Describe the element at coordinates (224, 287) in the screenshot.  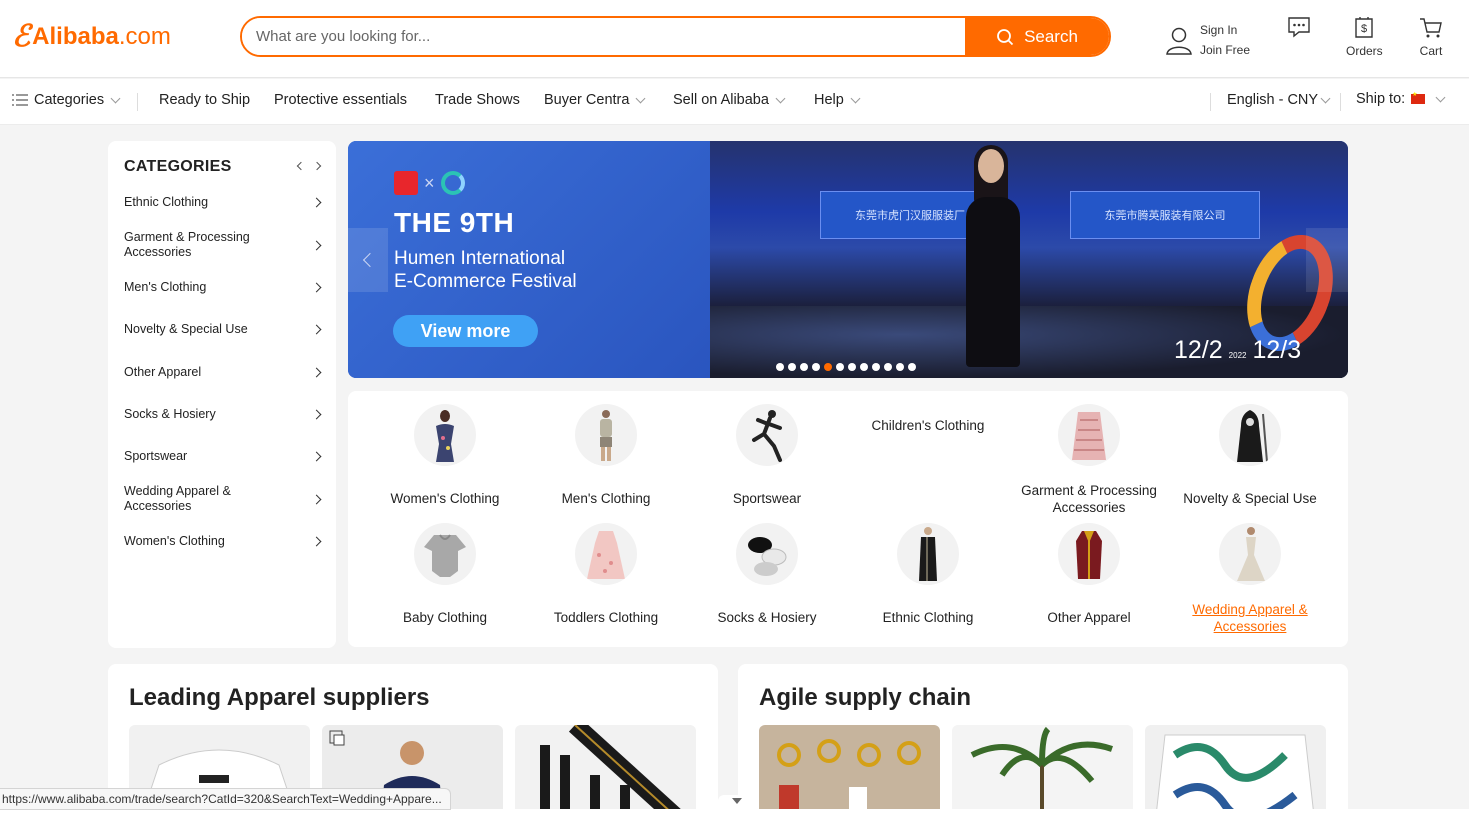
I see `category-item-mens-clothing: Men's Clothing` at that location.